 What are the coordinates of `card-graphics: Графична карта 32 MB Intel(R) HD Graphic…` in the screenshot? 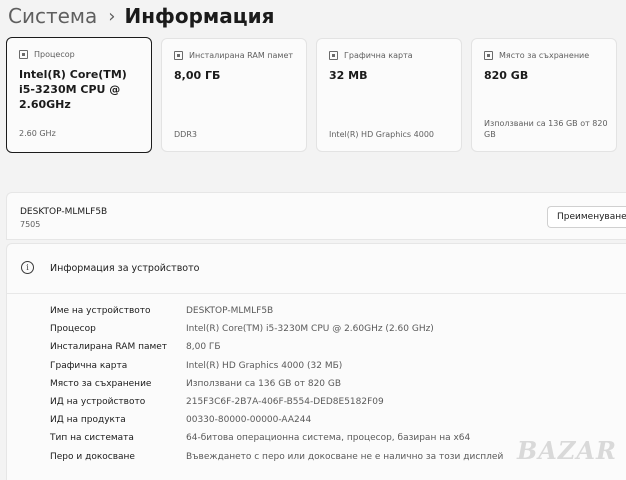 It's located at (389, 95).